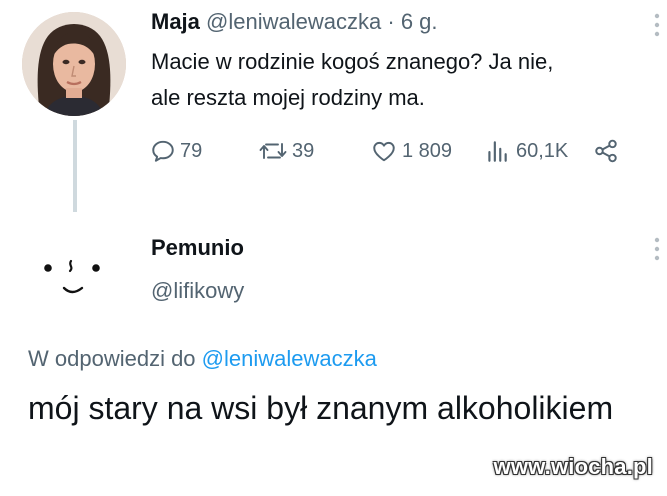  I want to click on reply-avatar, so click(76, 272).